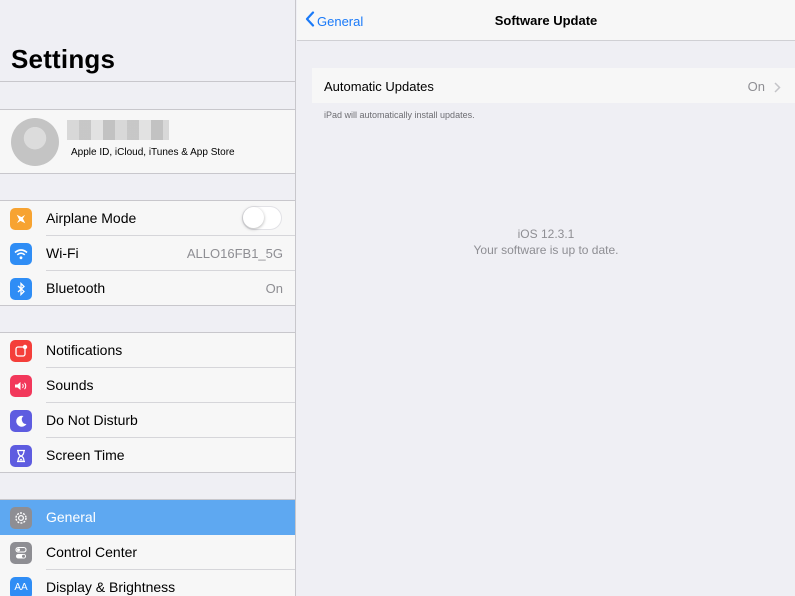 This screenshot has height=596, width=795. What do you see at coordinates (71, 517) in the screenshot?
I see `sidebar-item-label: General` at bounding box center [71, 517].